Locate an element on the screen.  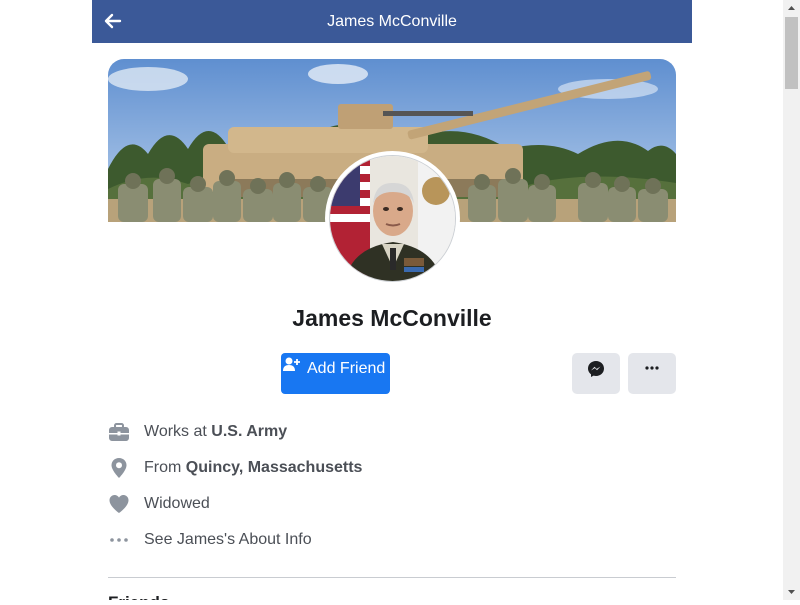
profile-name: James McConville is located at coordinates (392, 318).